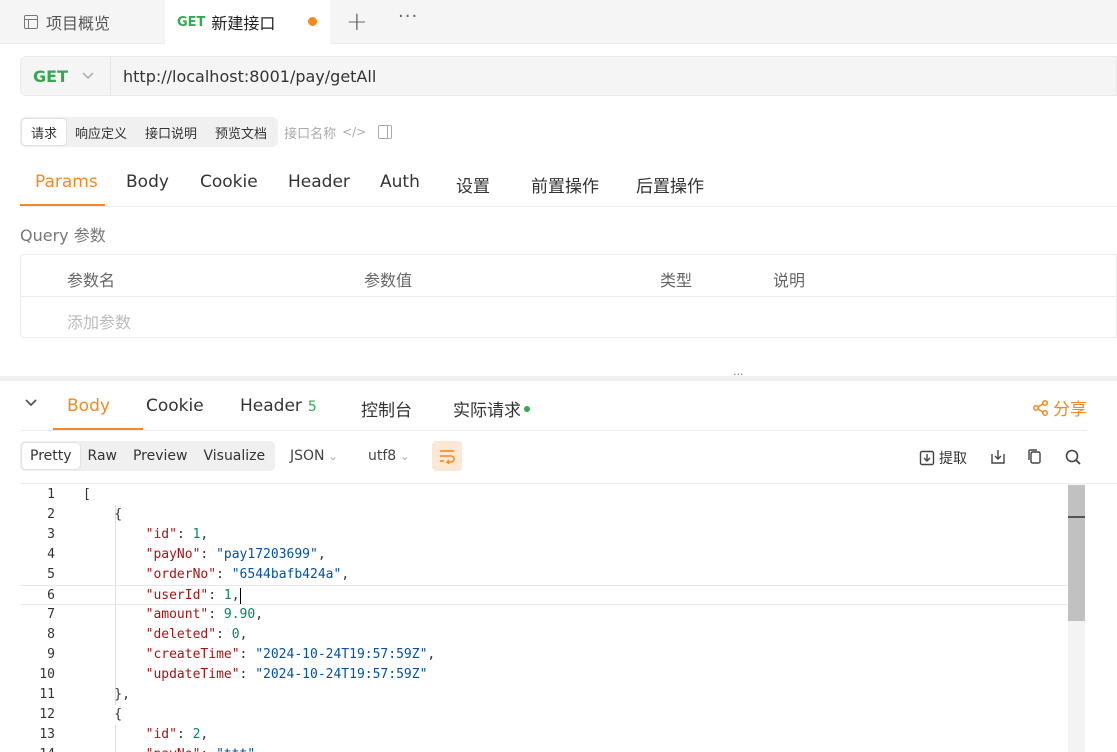  What do you see at coordinates (147, 182) in the screenshot?
I see `tab-body: Body` at bounding box center [147, 182].